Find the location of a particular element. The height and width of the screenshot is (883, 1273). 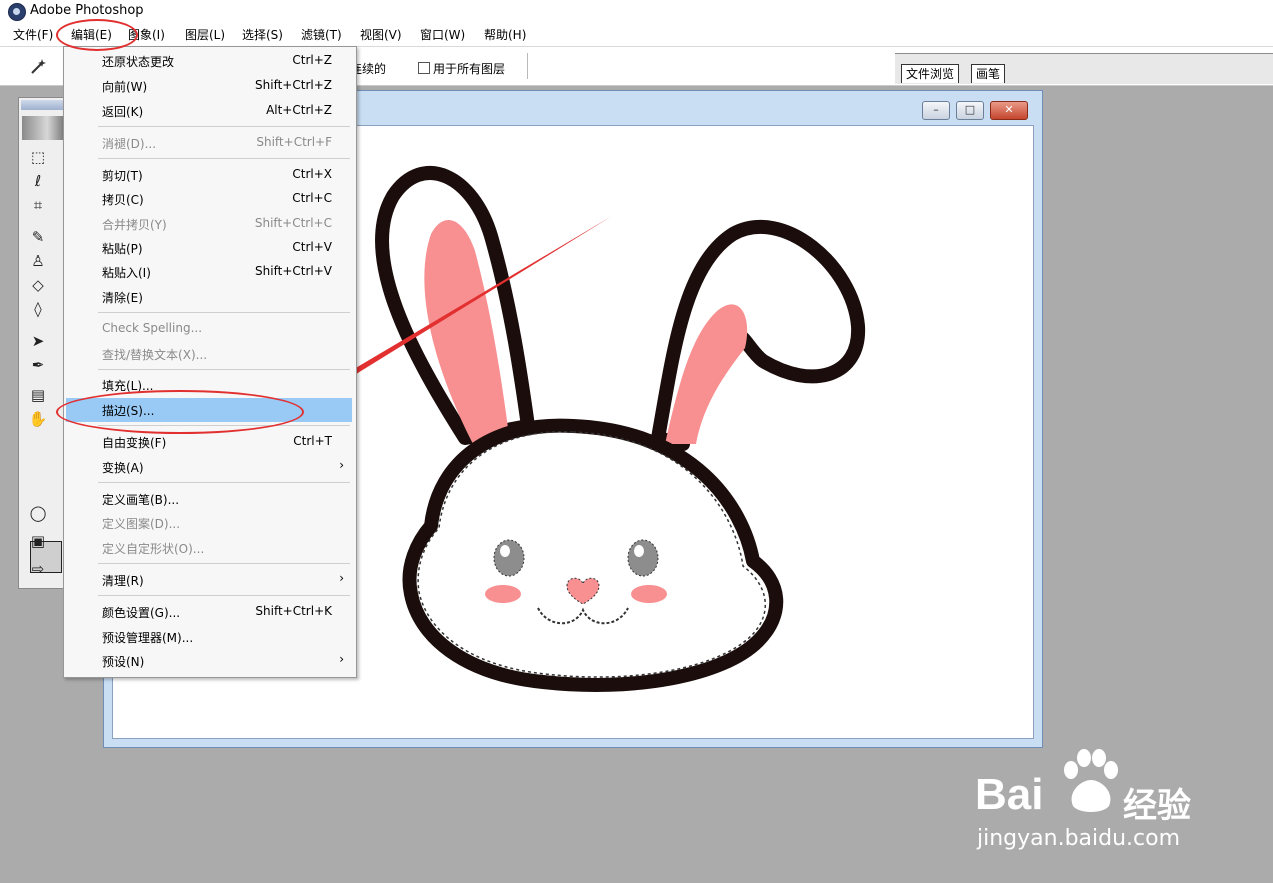

menu-item-purge: 清理(R) › is located at coordinates (210, 580).